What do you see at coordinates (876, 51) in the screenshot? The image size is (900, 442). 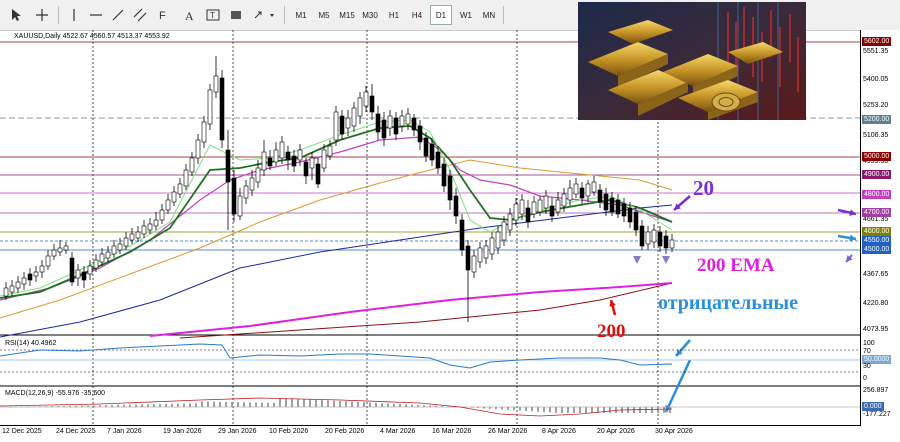 I see `price-label: 5551.35` at bounding box center [876, 51].